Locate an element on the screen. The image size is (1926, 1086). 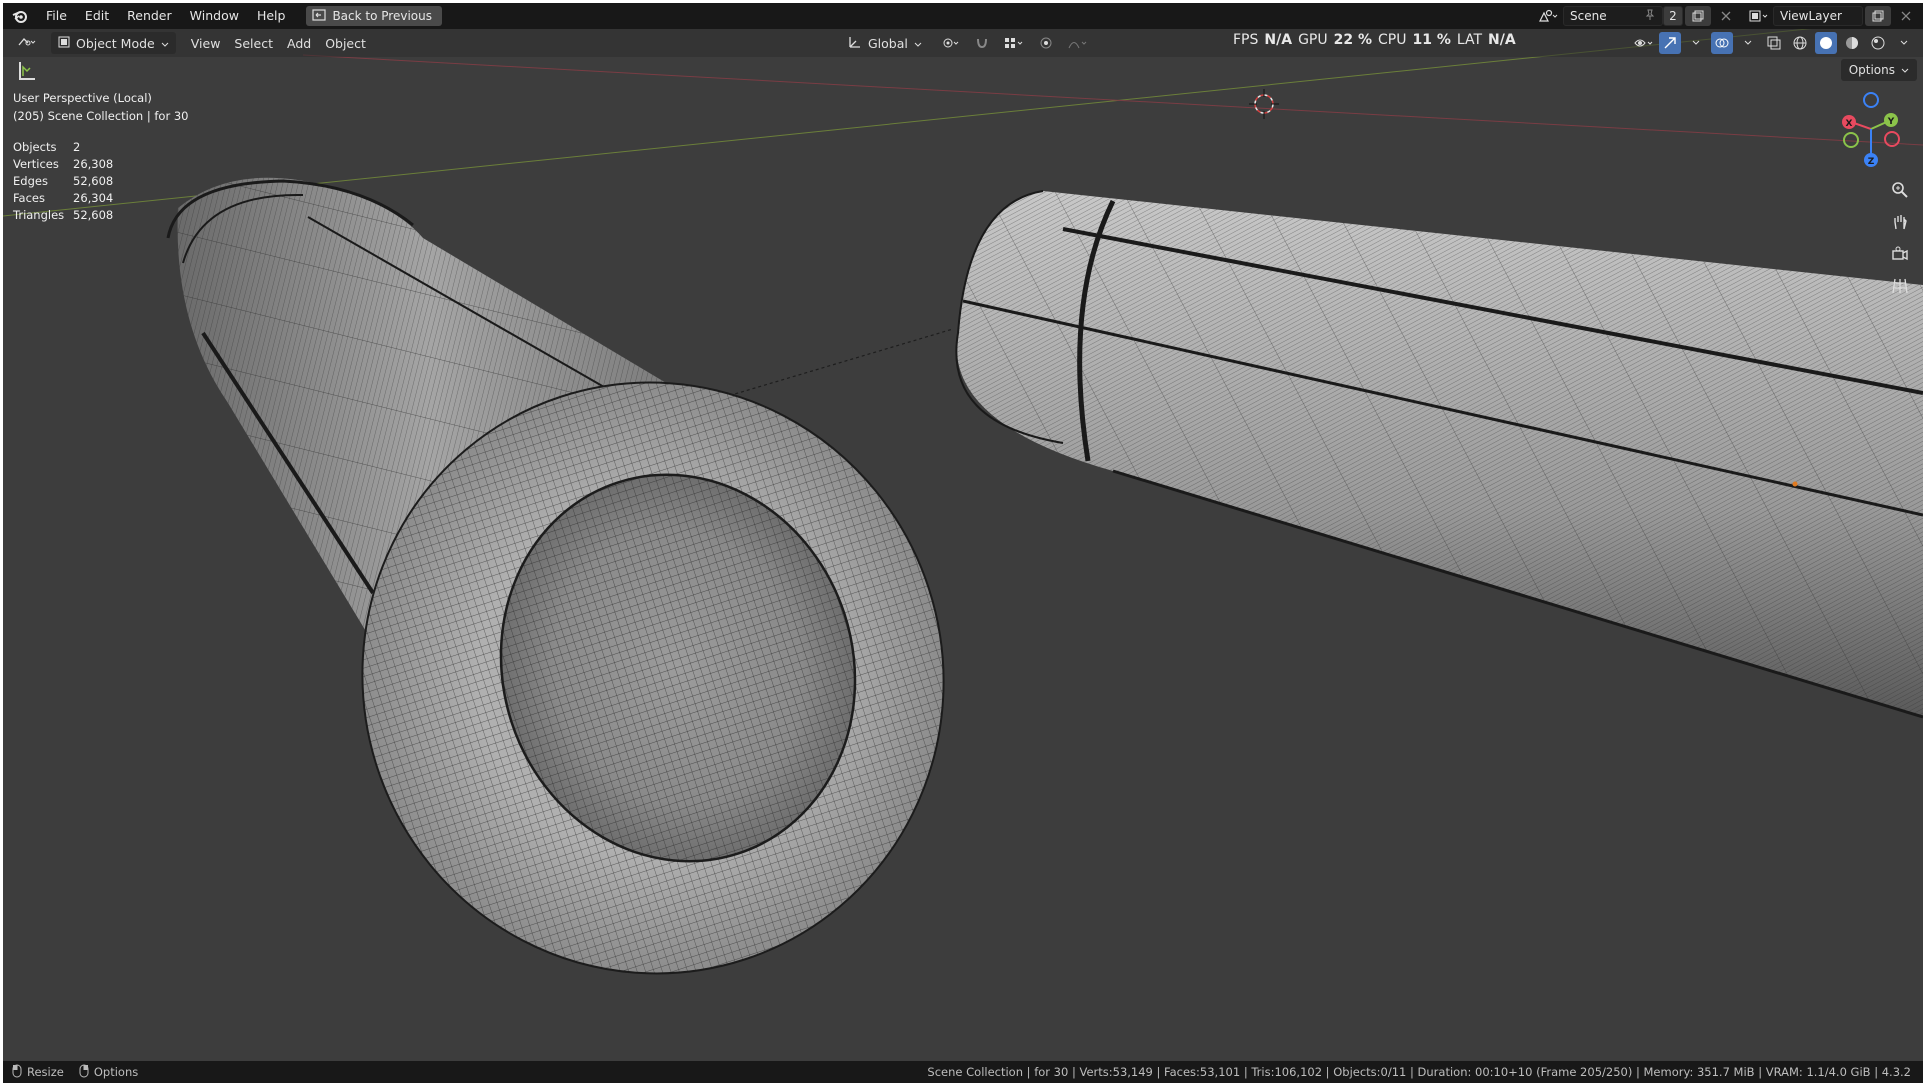
stat-row-edges: Edges 52,608 is located at coordinates (63, 181).